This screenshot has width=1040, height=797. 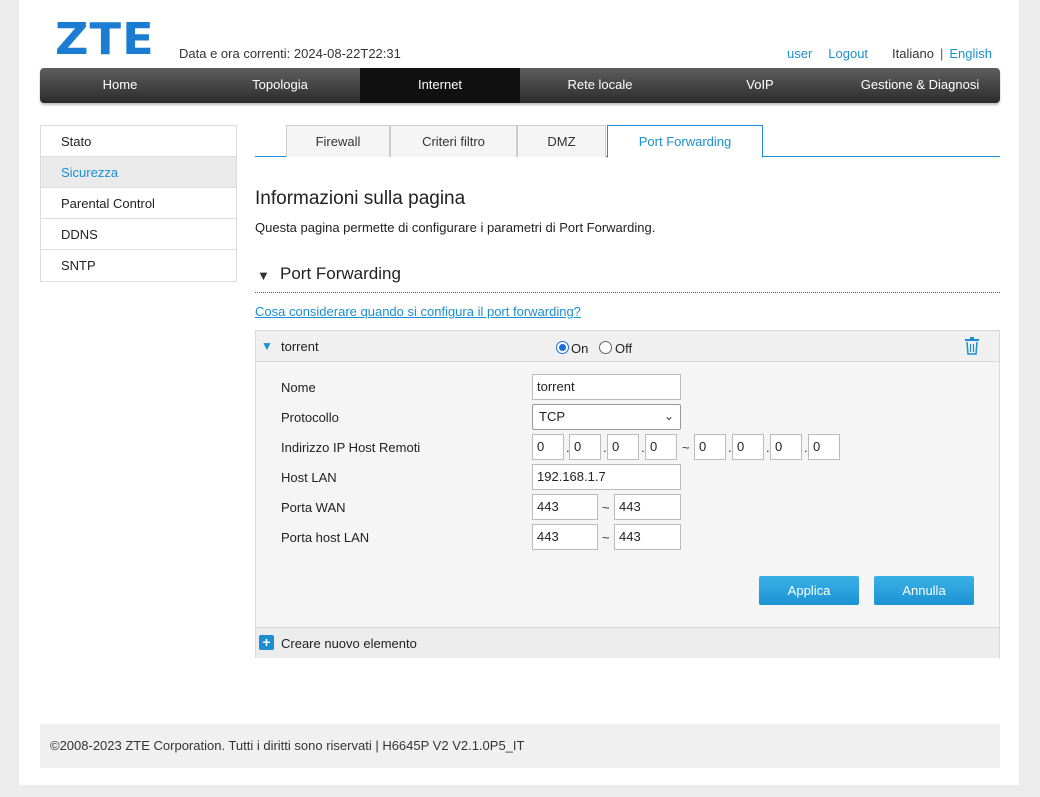 I want to click on cancel-button: Annulla, so click(x=924, y=590).